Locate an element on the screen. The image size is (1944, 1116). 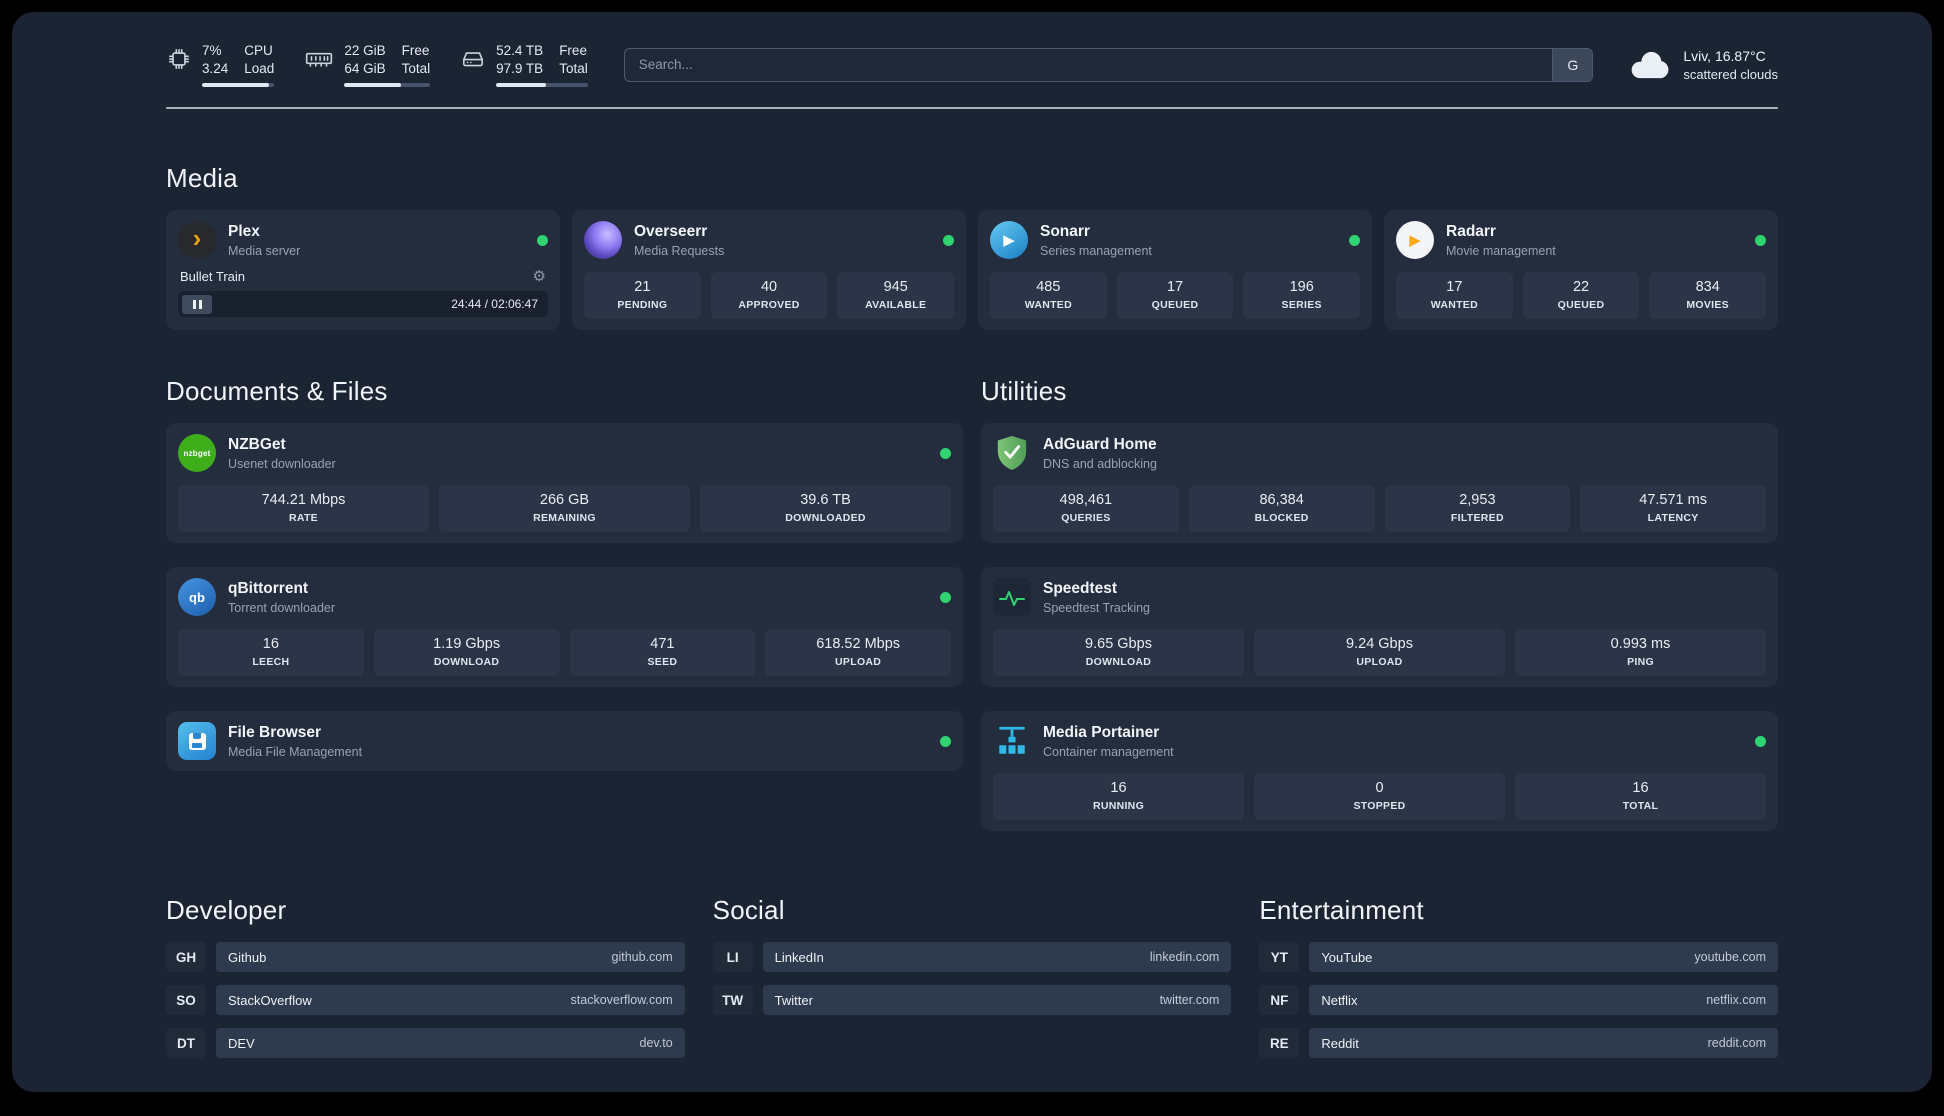
stat-approved: 40 APPROVED is located at coordinates (769, 295).